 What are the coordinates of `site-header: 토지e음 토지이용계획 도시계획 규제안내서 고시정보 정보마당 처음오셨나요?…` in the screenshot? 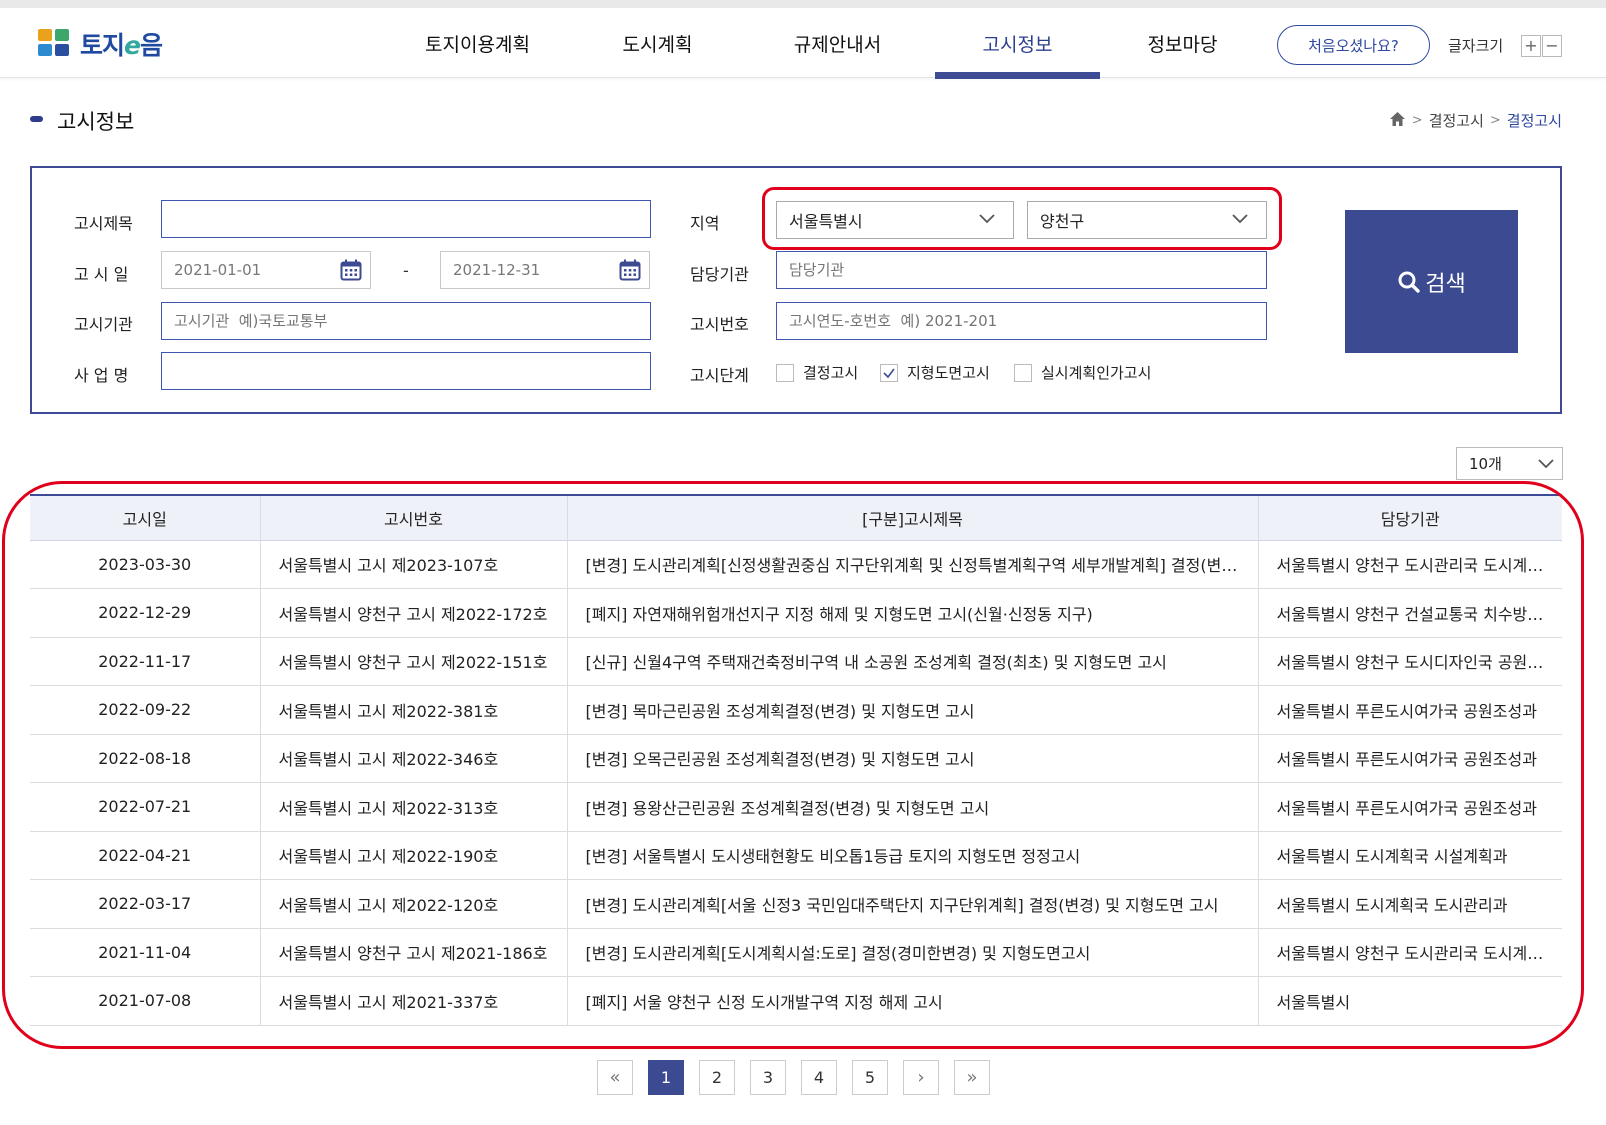 It's located at (803, 43).